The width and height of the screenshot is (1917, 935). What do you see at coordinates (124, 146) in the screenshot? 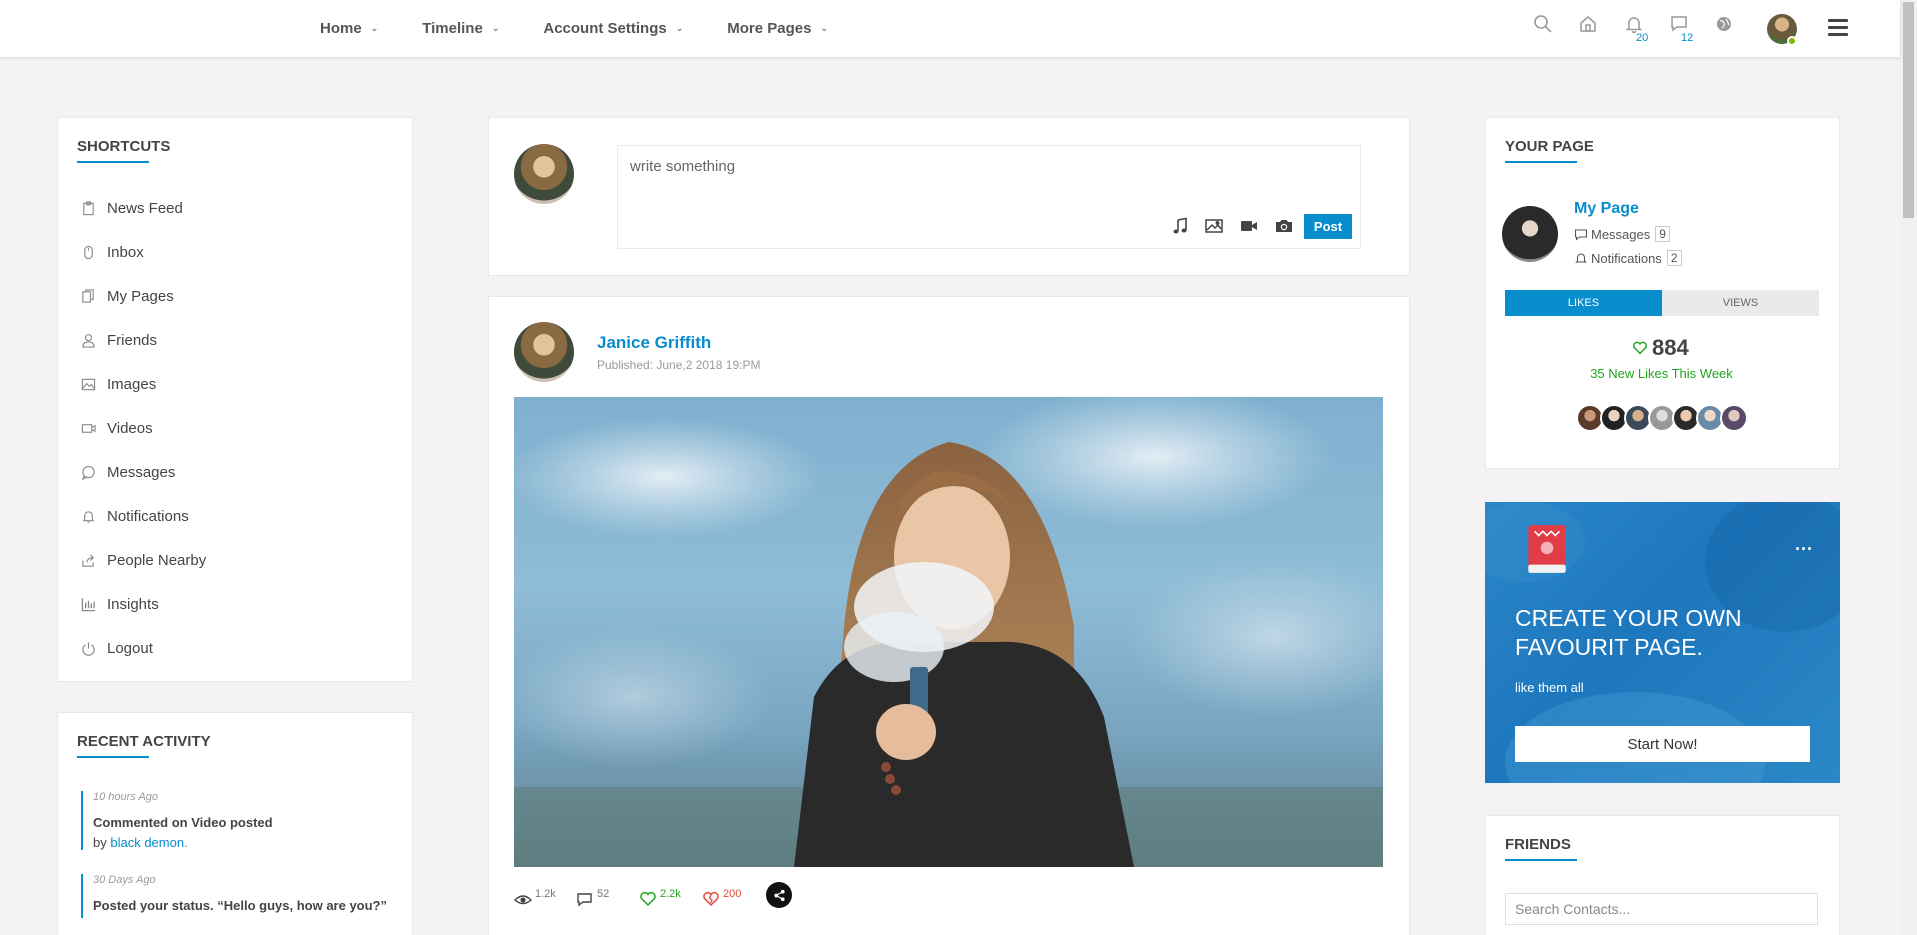
I see `shortcuts-title: Shortcuts` at bounding box center [124, 146].